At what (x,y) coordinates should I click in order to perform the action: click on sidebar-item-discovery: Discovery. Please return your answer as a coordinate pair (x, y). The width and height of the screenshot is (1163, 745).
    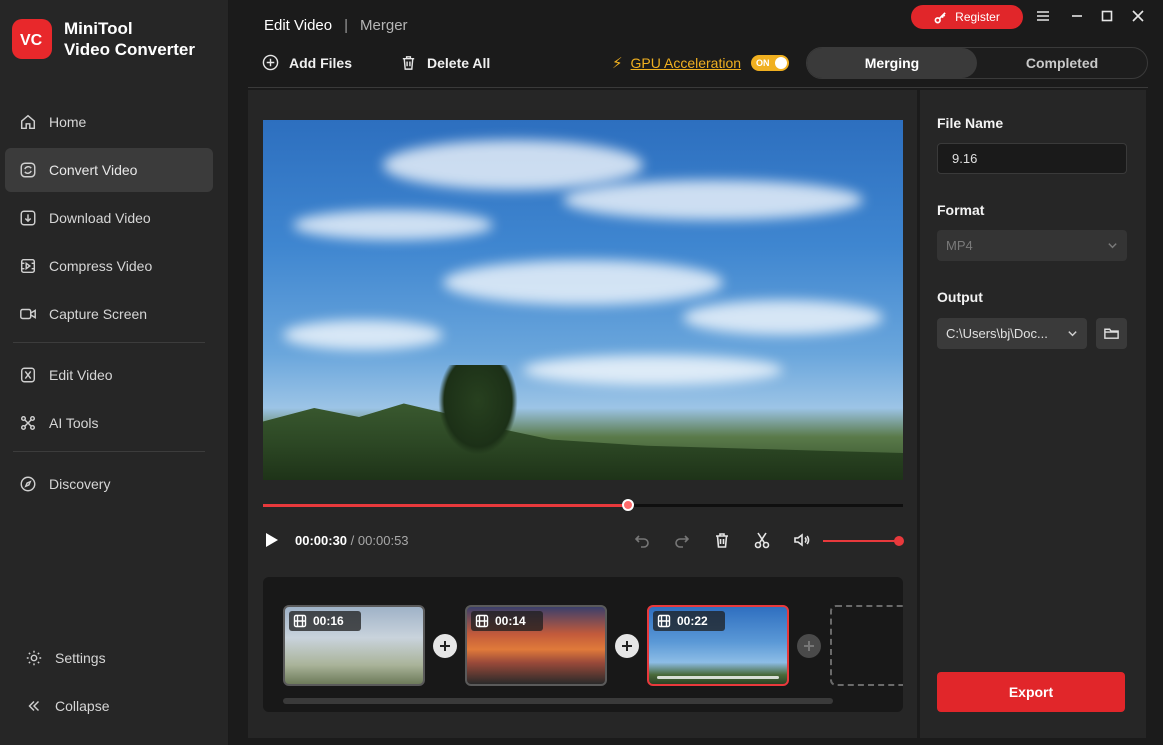
    Looking at the image, I should click on (109, 484).